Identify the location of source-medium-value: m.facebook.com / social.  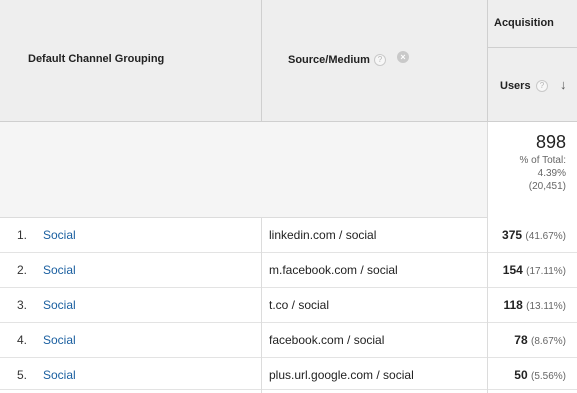
(333, 270).